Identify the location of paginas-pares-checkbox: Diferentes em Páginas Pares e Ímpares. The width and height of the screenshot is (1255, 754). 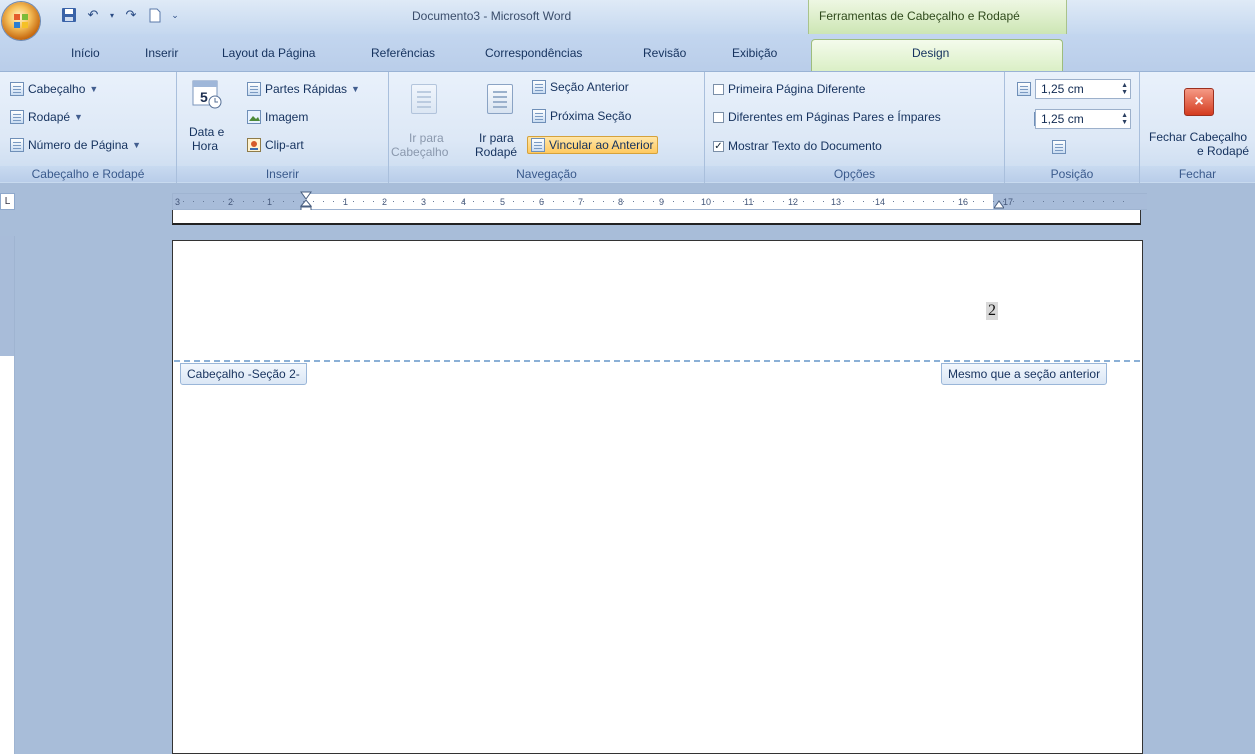
(827, 117).